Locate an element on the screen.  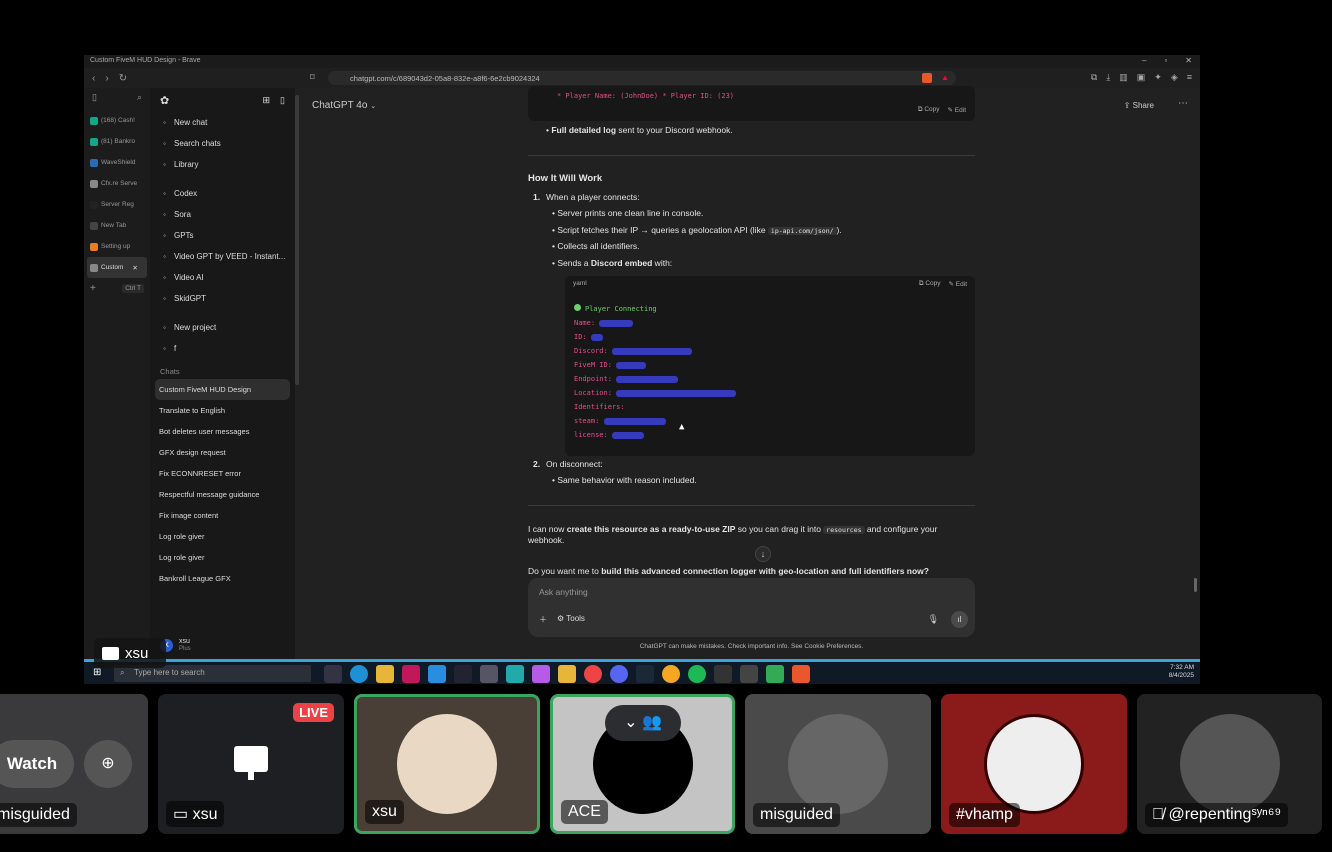
tools-button: ⚙ Tools is located at coordinates (571, 619).